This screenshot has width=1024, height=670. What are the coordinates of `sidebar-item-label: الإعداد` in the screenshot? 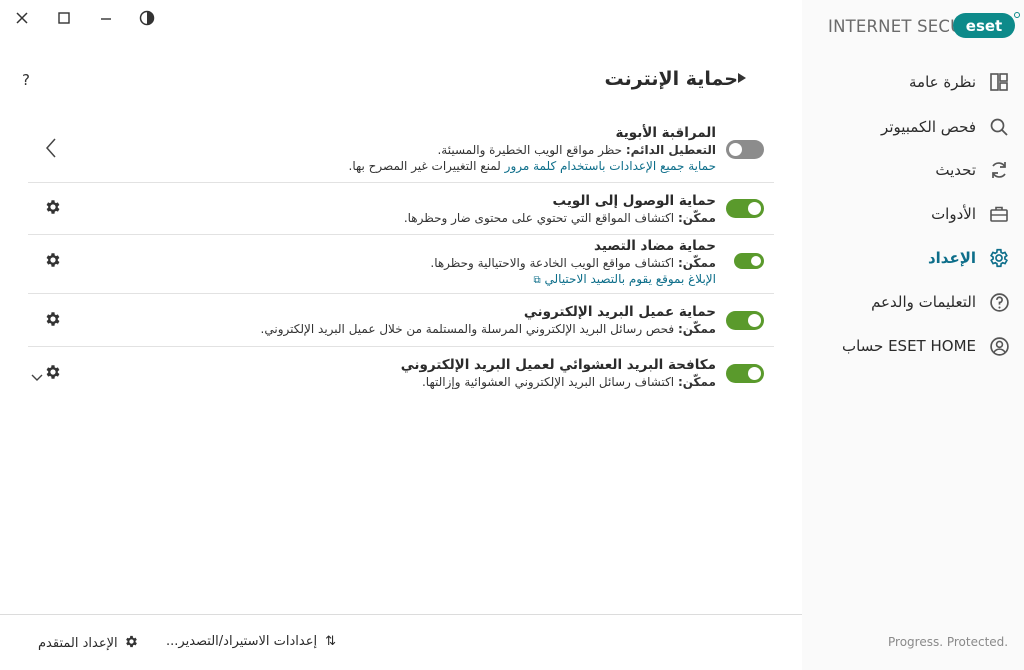 It's located at (951, 258).